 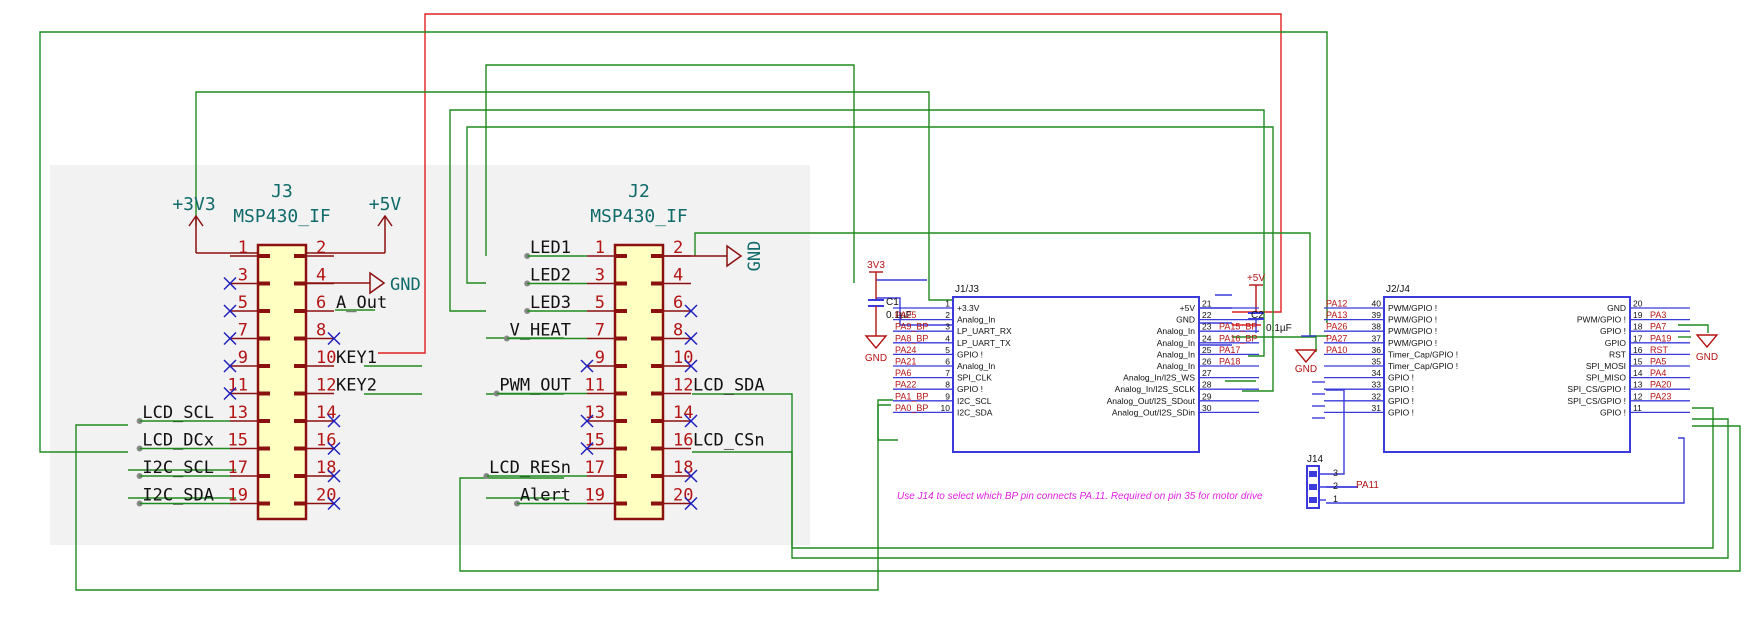 I want to click on j14-pin-1: 1, so click(x=1335, y=499).